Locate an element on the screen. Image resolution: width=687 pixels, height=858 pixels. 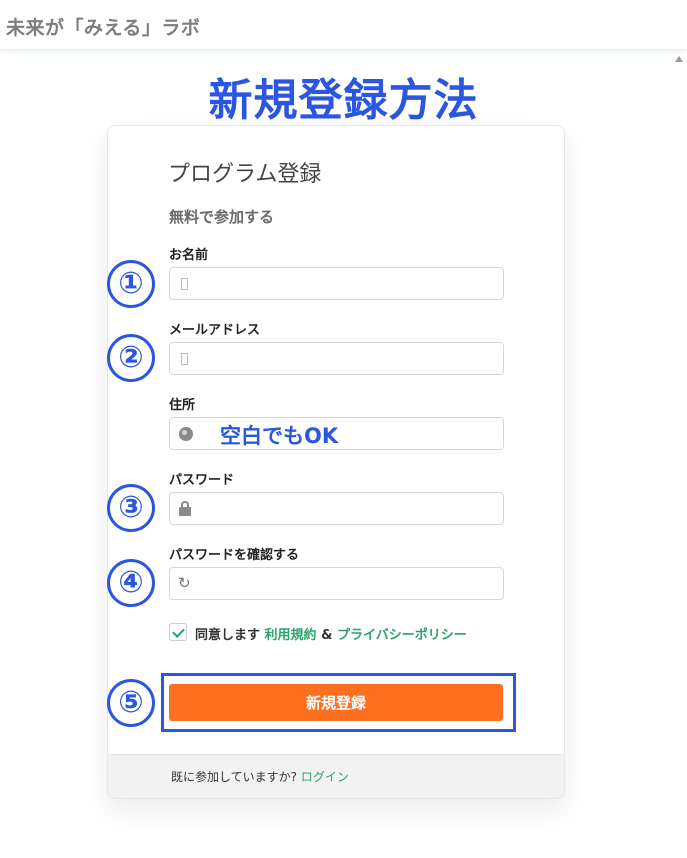
lock-body is located at coordinates (185, 511).